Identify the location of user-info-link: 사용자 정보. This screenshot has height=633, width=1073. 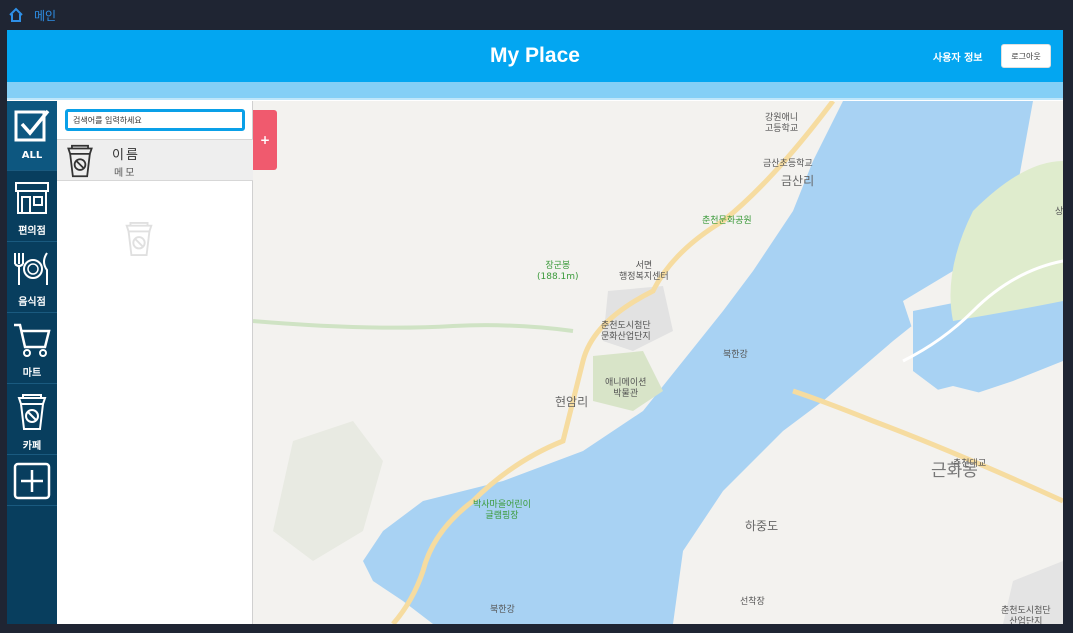
(957, 56).